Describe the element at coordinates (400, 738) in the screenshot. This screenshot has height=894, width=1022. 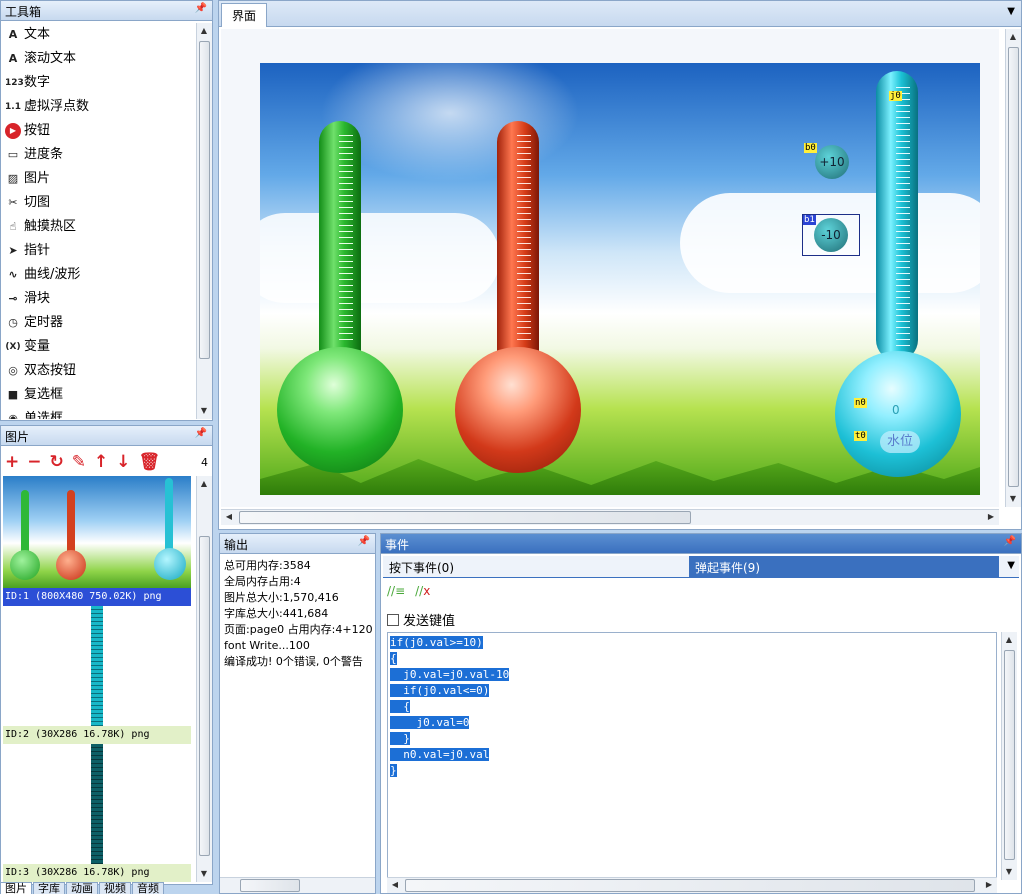
I see `code-line-text: }` at that location.